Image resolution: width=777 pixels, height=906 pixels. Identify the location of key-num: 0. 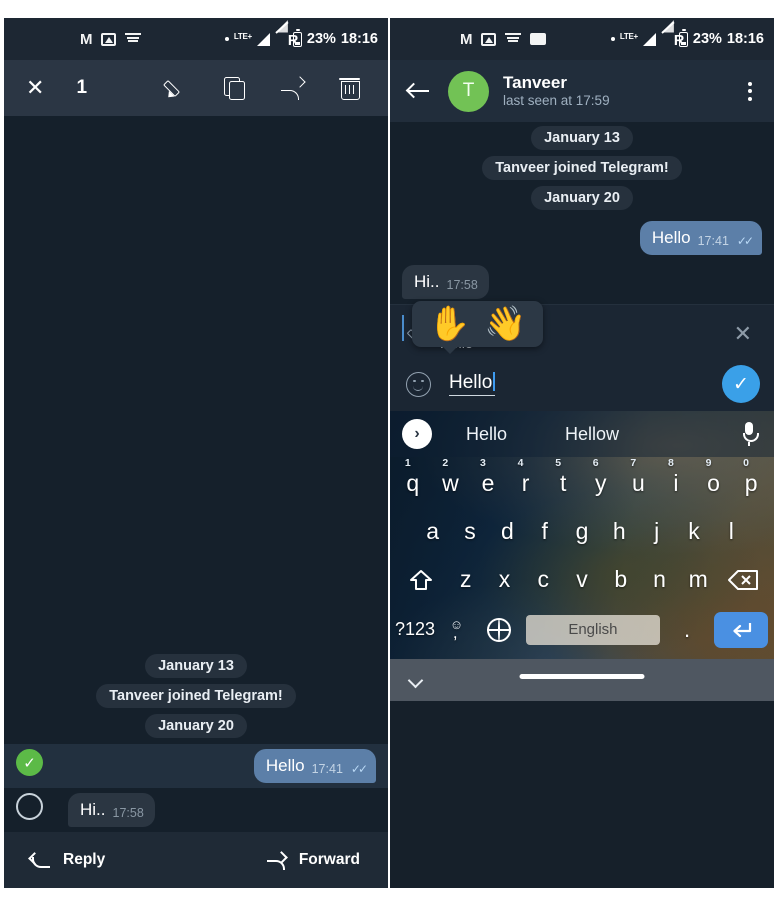
(746, 462).